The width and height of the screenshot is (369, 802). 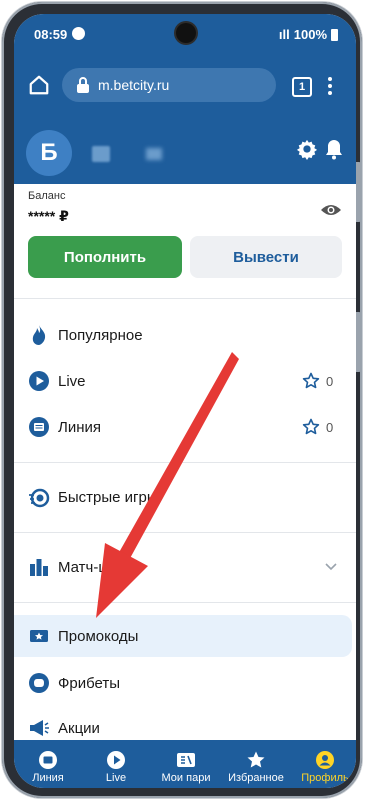 I want to click on line-icon, so click(x=48, y=760).